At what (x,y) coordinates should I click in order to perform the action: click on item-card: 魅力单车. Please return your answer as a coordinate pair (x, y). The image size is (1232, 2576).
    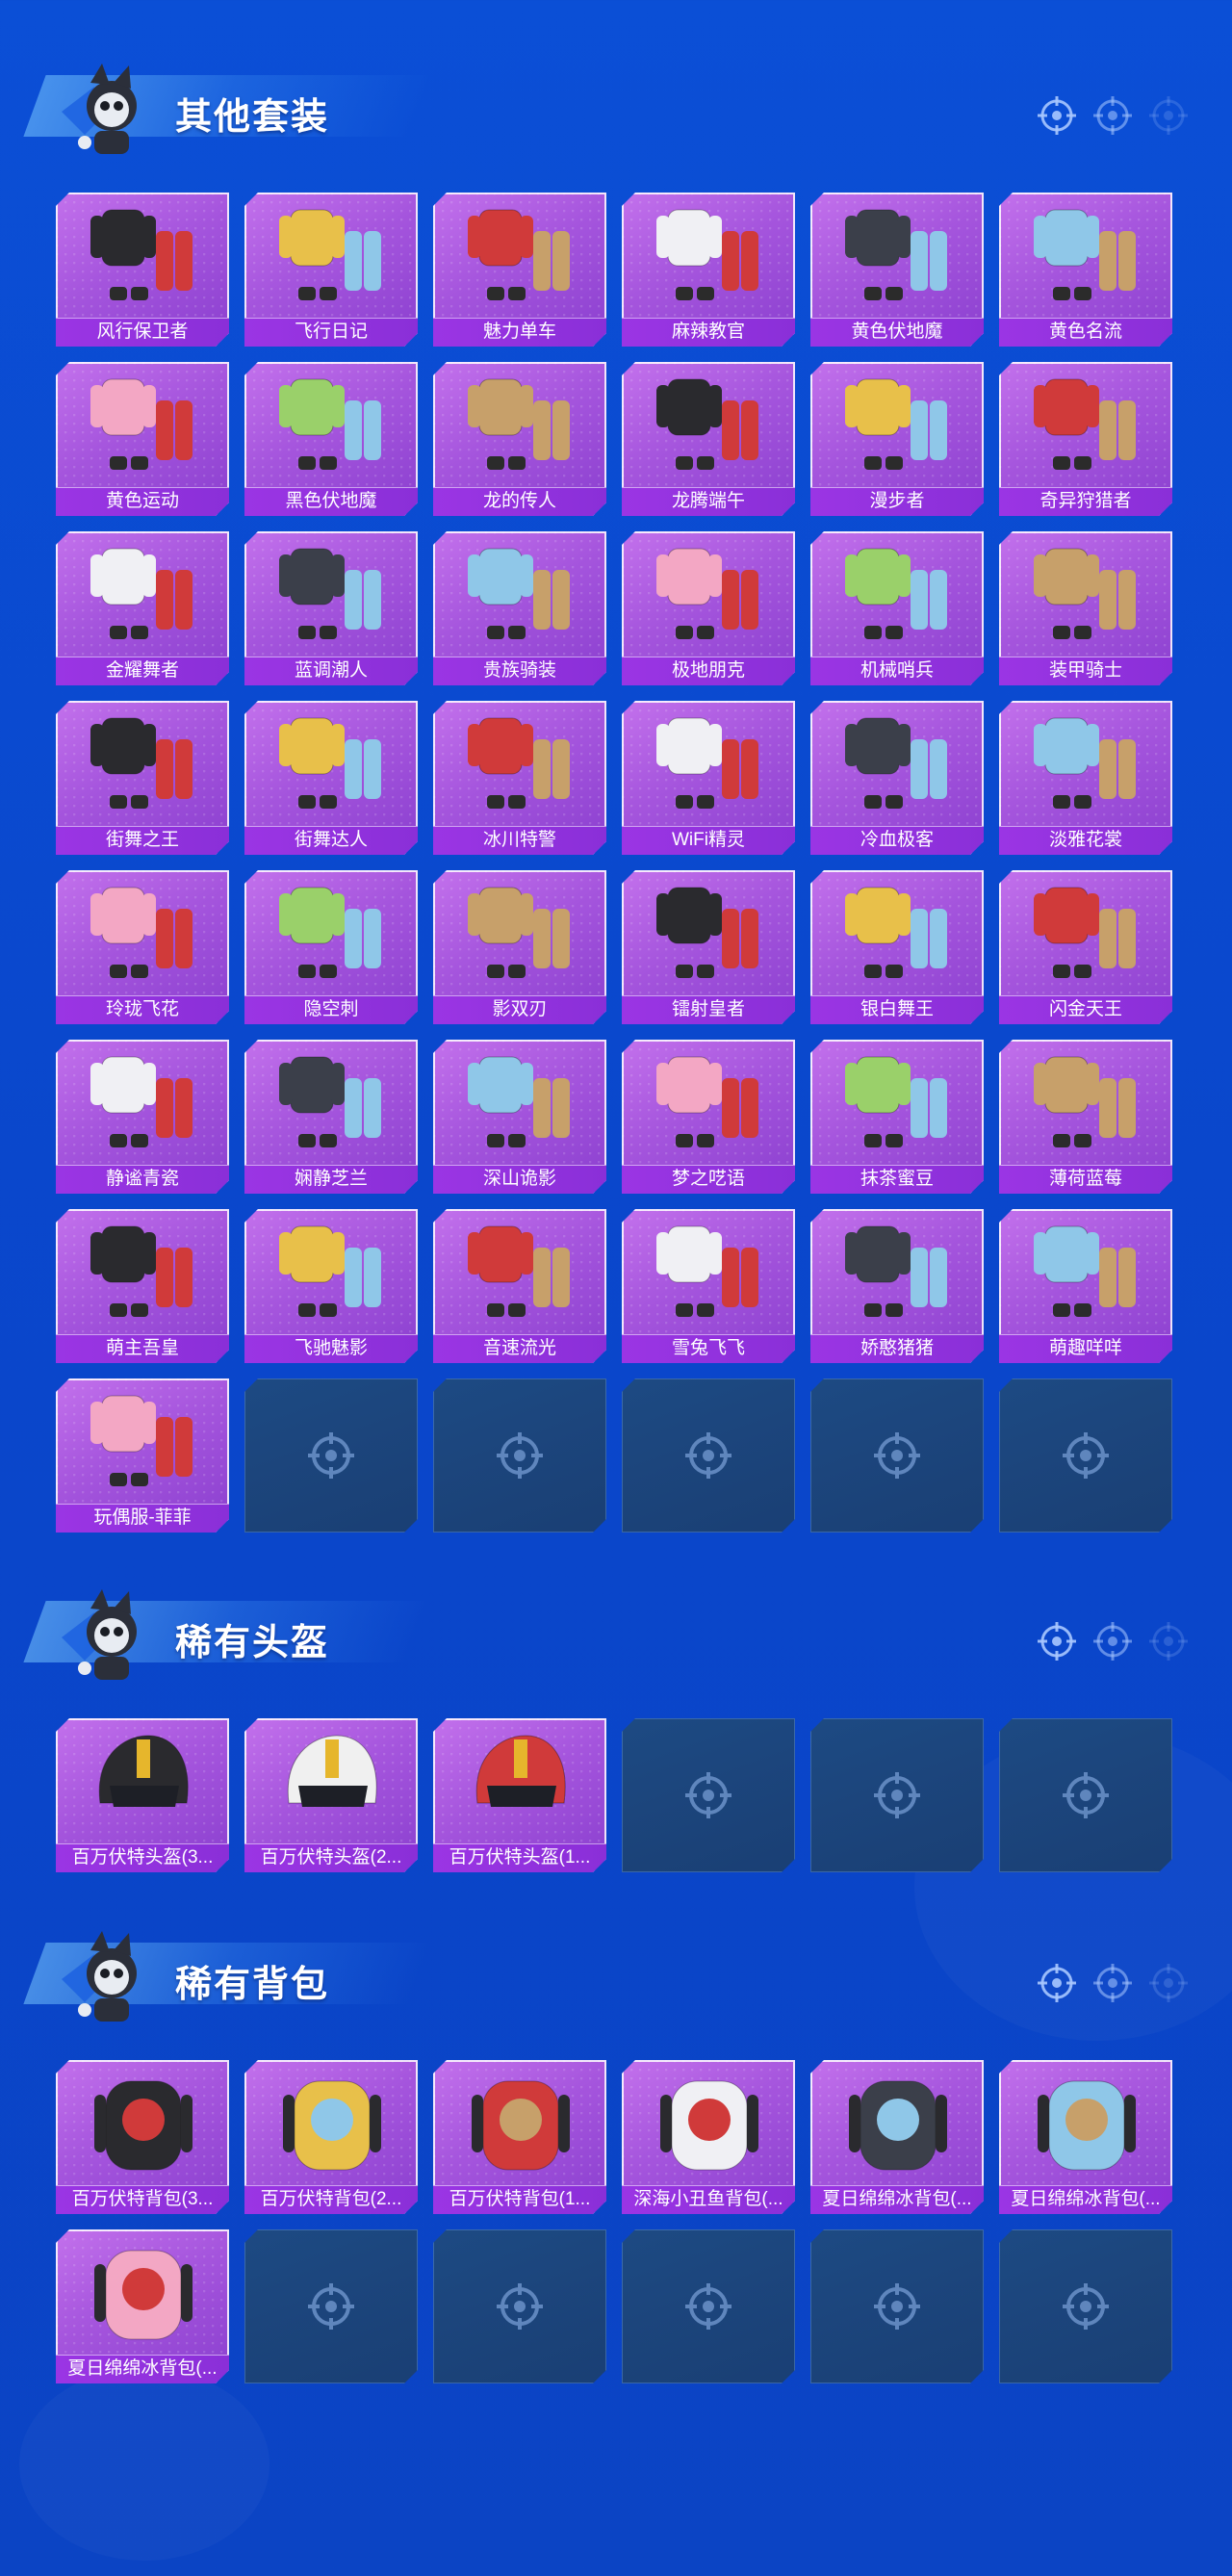
    Looking at the image, I should click on (519, 270).